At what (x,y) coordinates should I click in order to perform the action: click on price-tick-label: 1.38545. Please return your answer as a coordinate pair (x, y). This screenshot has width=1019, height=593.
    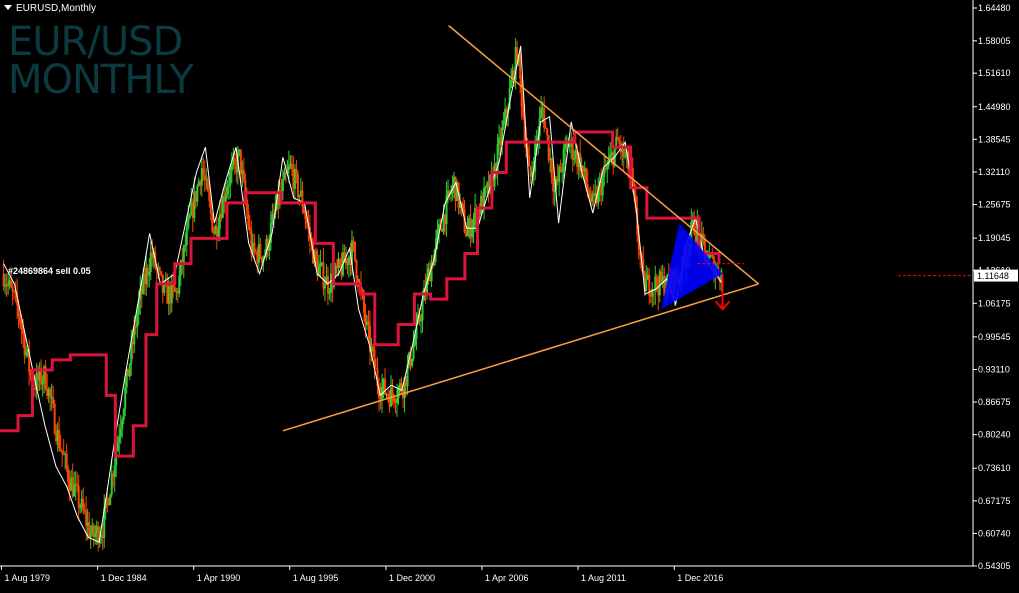
    Looking at the image, I should click on (994, 139).